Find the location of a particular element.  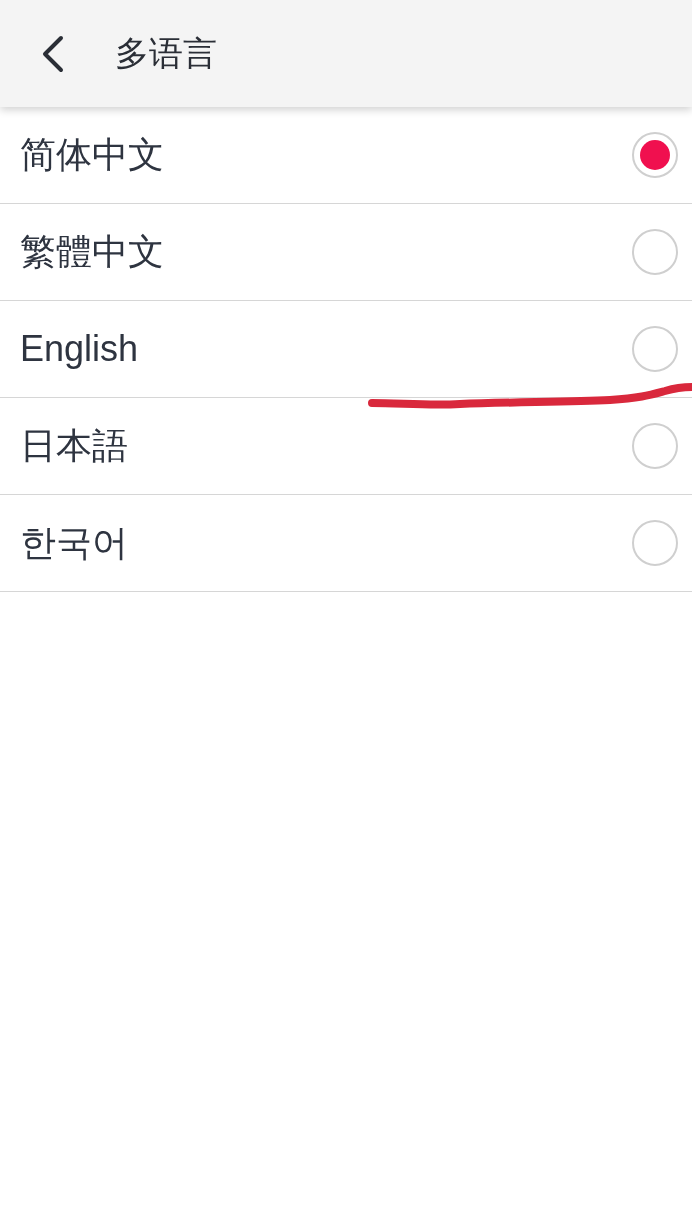

language-option: 한국어 is located at coordinates (74, 543).